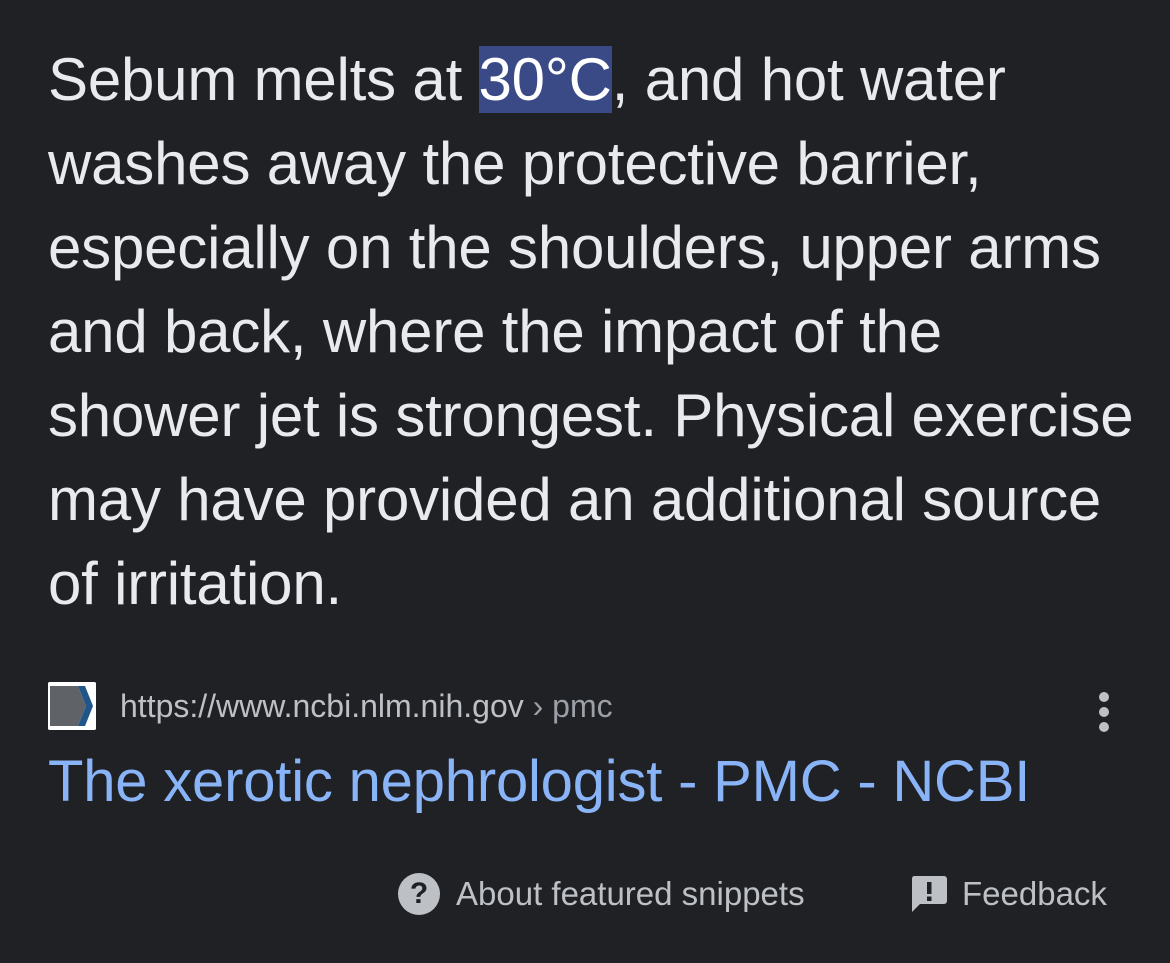 The image size is (1170, 963). What do you see at coordinates (545, 79) in the screenshot?
I see `snippet-highlight: 30°C` at bounding box center [545, 79].